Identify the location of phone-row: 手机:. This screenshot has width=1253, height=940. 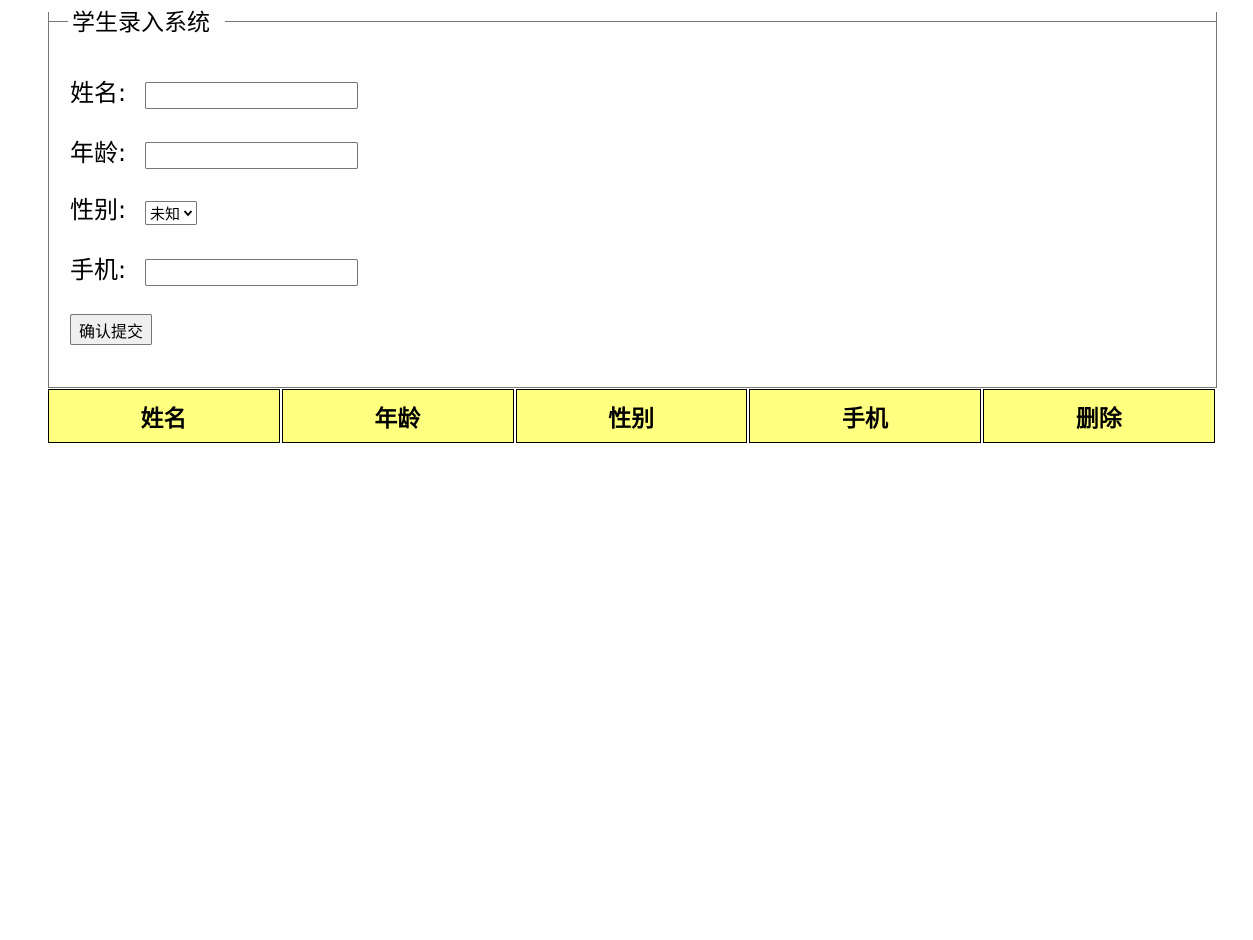
(214, 269).